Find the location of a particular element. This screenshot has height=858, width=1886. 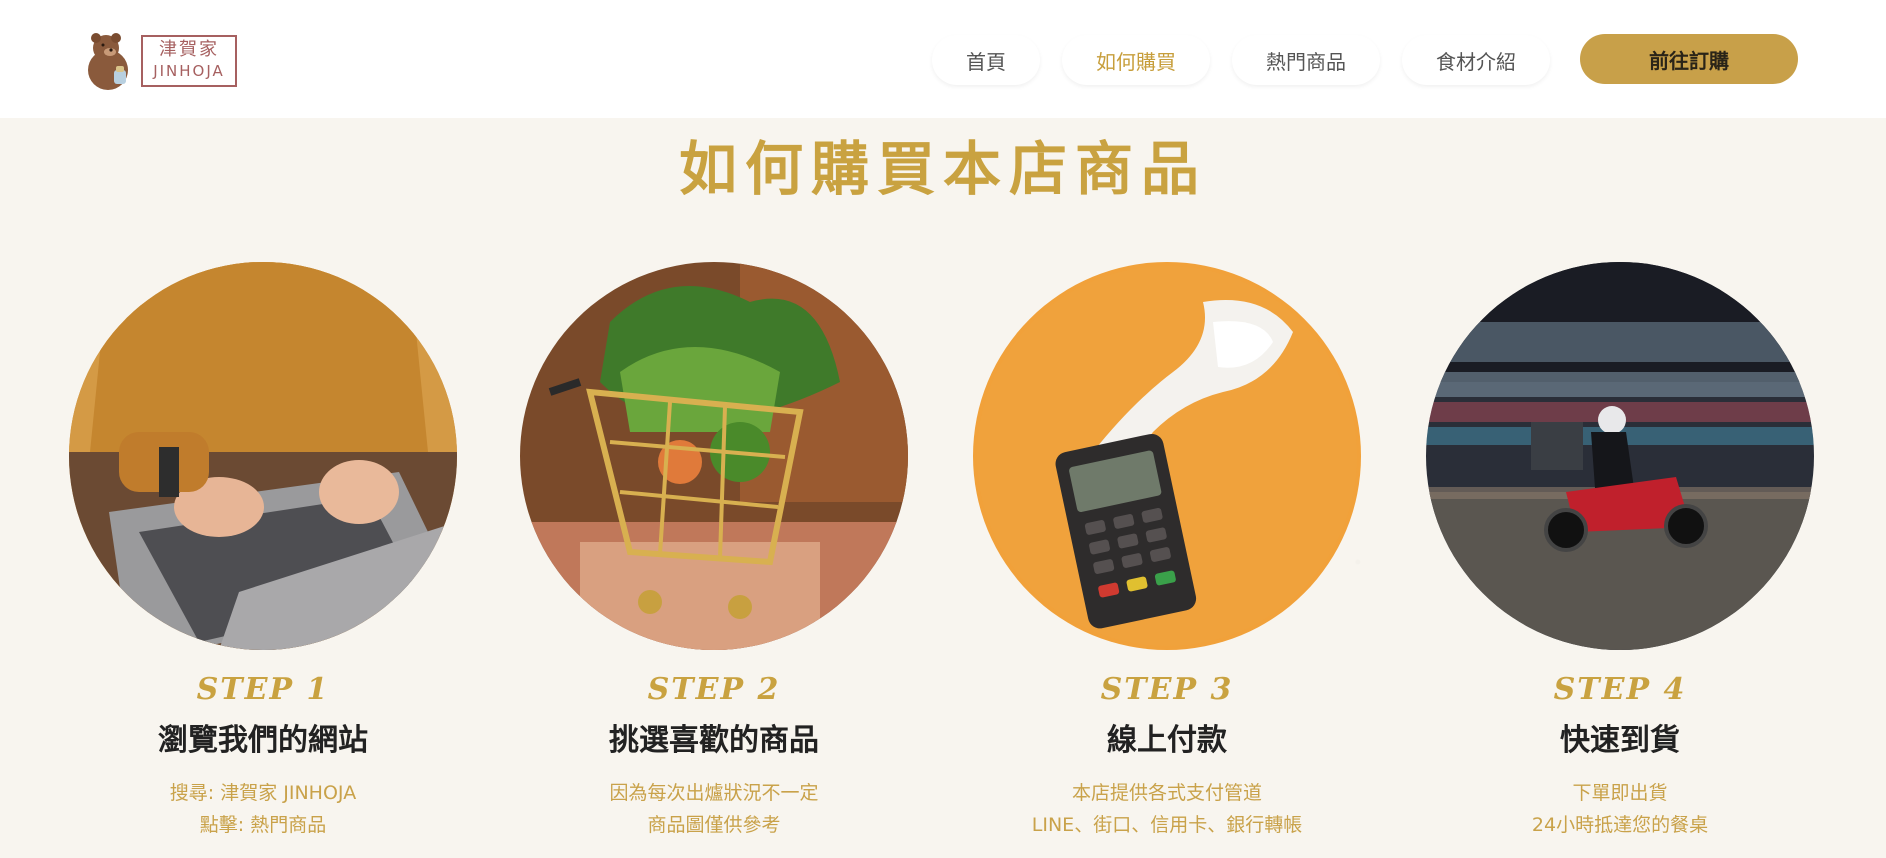

step-title: 挑選喜歡的商品 is located at coordinates (714, 740).